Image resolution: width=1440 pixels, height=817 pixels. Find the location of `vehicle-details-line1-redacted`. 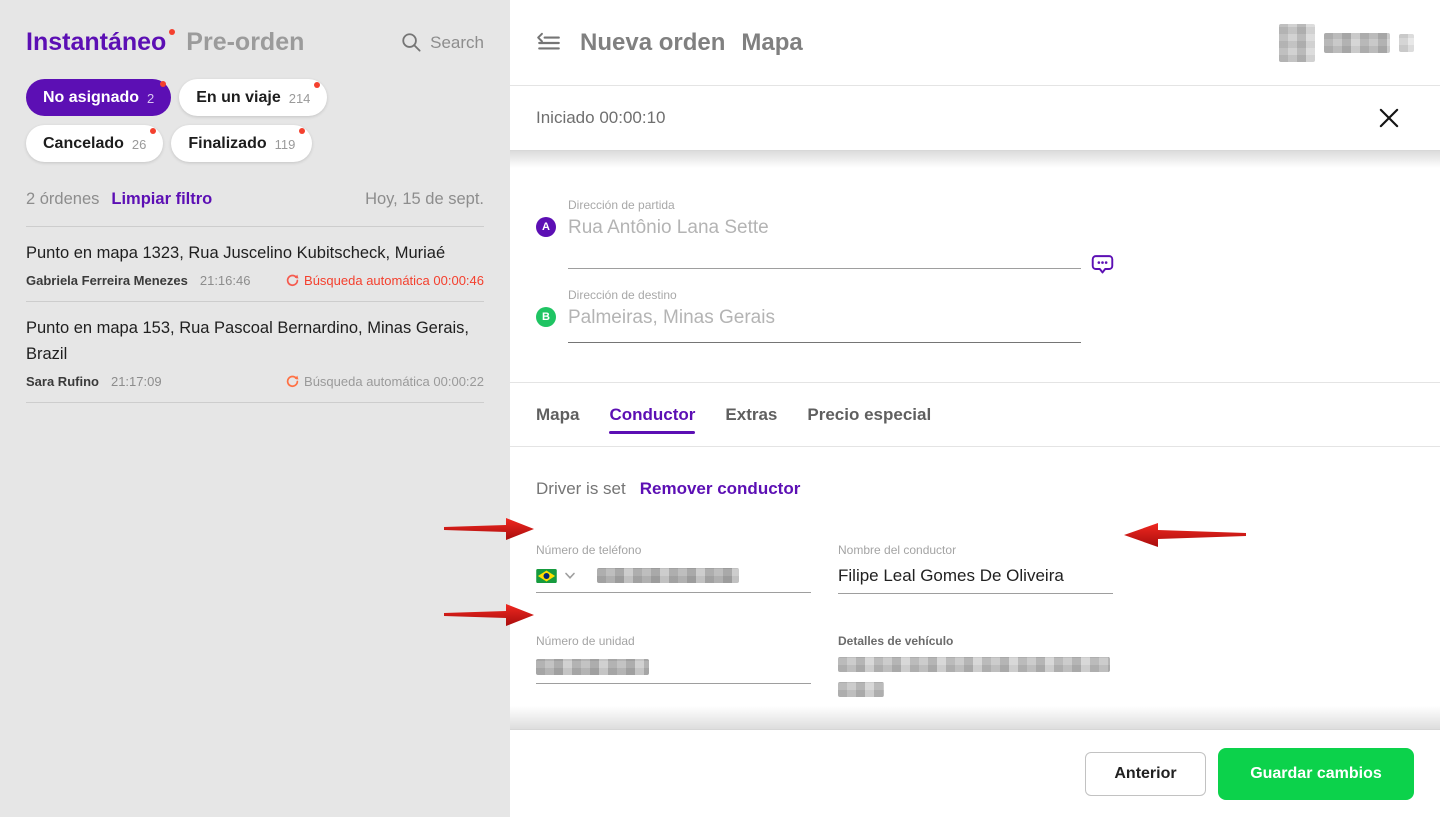

vehicle-details-line1-redacted is located at coordinates (974, 664).